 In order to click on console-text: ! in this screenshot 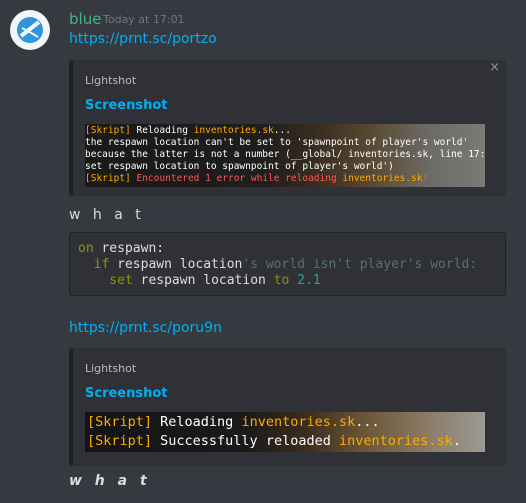, I will do `click(425, 178)`.